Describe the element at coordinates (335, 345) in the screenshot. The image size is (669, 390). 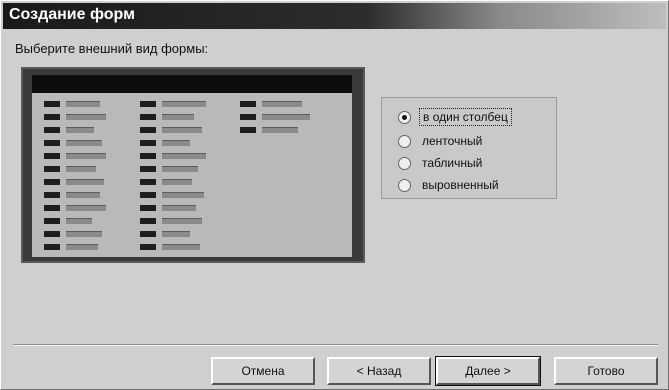
I see `footer-separator` at that location.